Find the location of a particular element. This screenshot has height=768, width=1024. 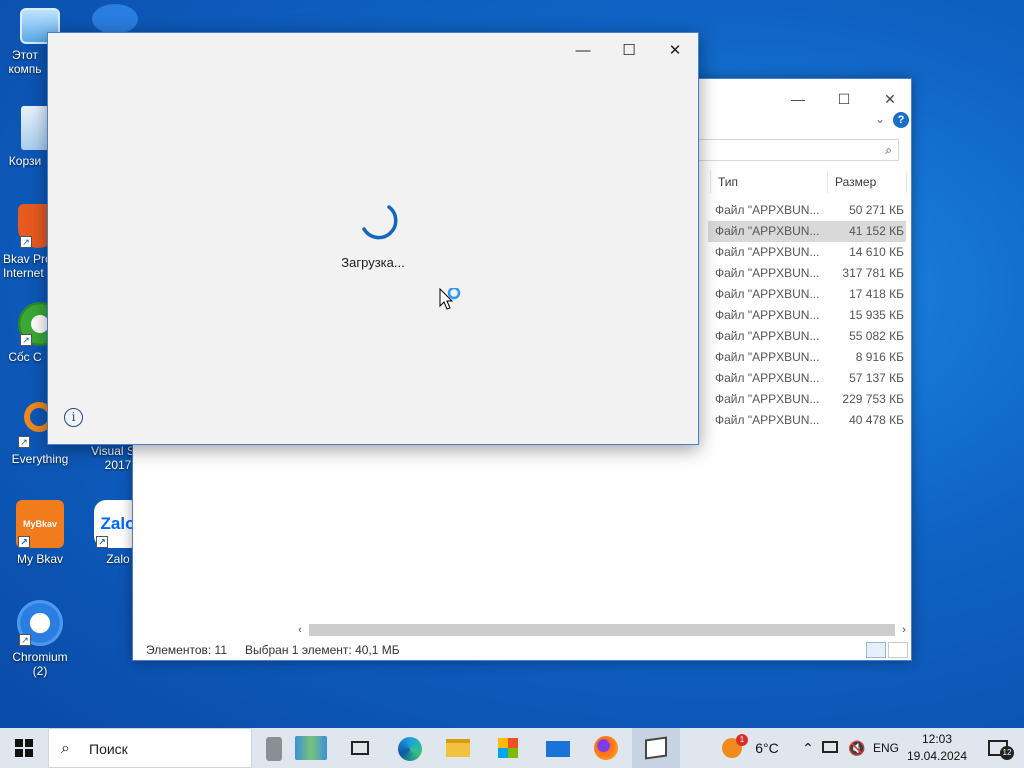

microsoft-store-icon is located at coordinates (508, 748).